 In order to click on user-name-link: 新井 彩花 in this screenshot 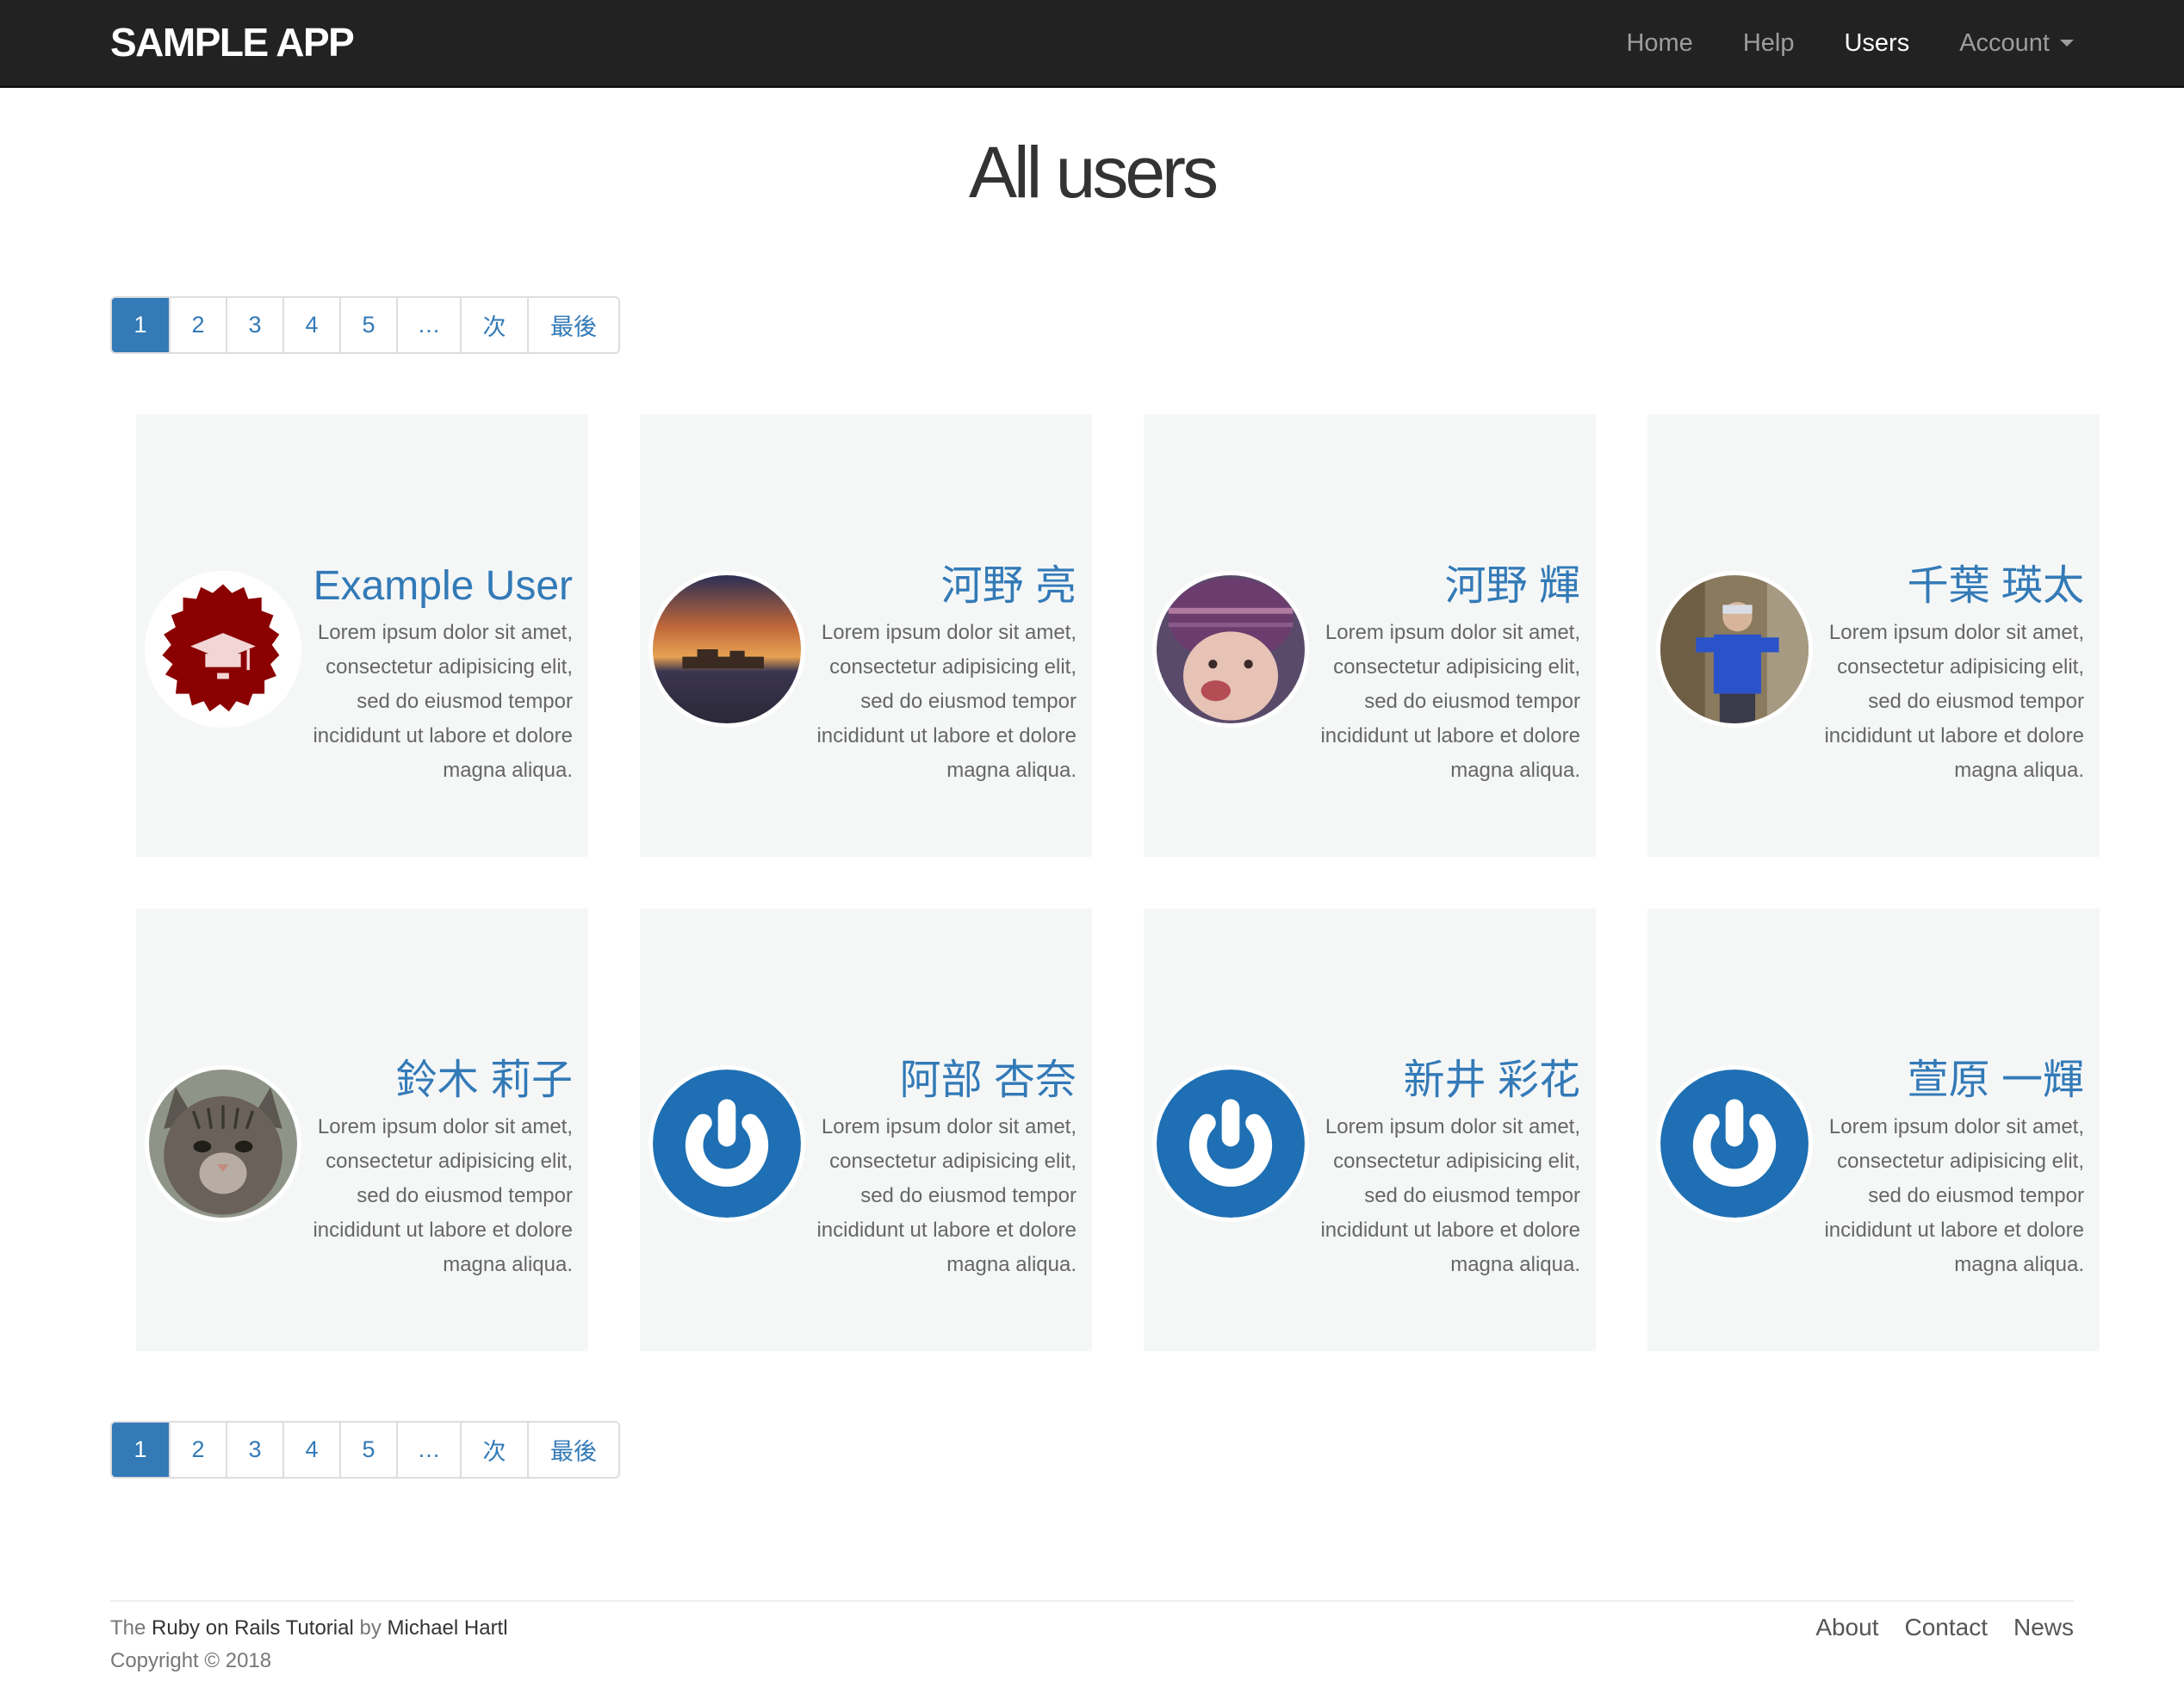, I will do `click(1438, 1081)`.